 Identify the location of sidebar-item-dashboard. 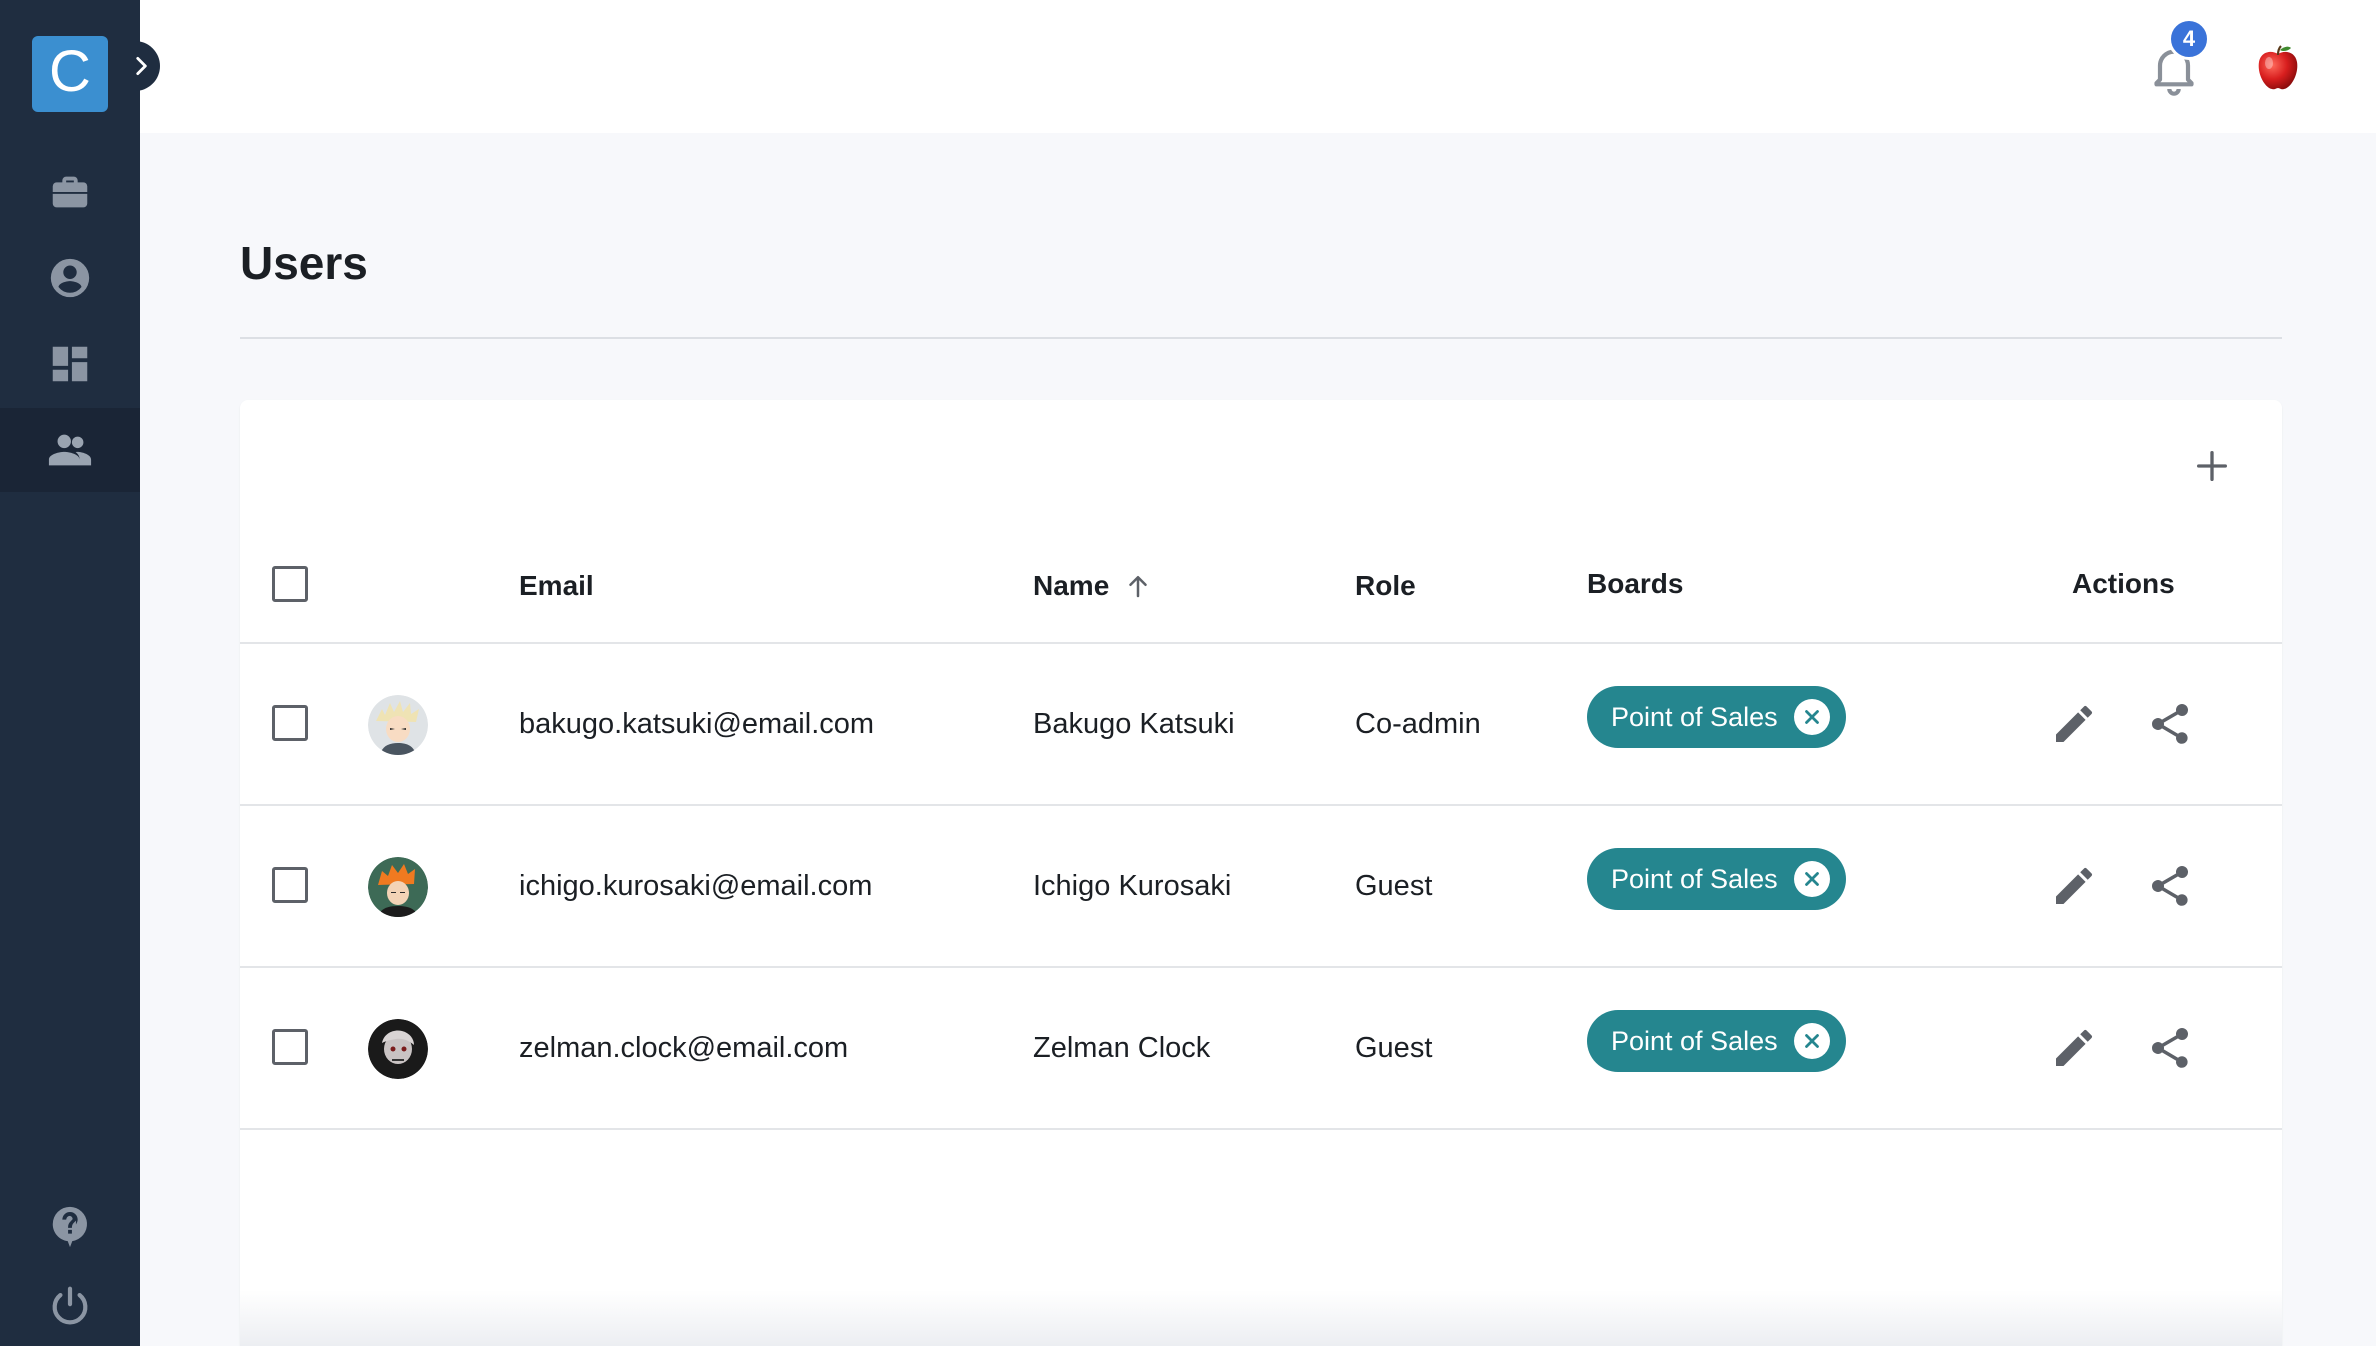
(70, 364).